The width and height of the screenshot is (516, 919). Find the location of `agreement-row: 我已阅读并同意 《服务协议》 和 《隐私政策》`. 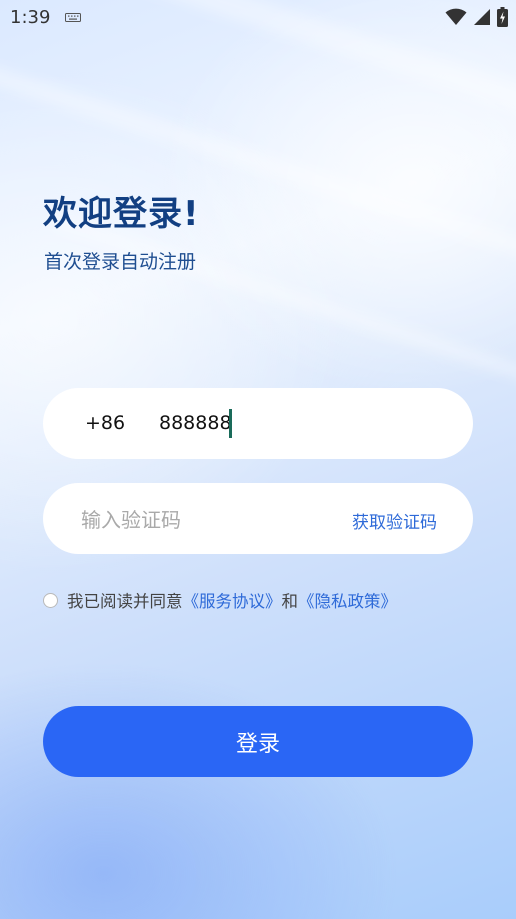

agreement-row: 我已阅读并同意 《服务协议》 和 《隐私政策》 is located at coordinates (220, 600).